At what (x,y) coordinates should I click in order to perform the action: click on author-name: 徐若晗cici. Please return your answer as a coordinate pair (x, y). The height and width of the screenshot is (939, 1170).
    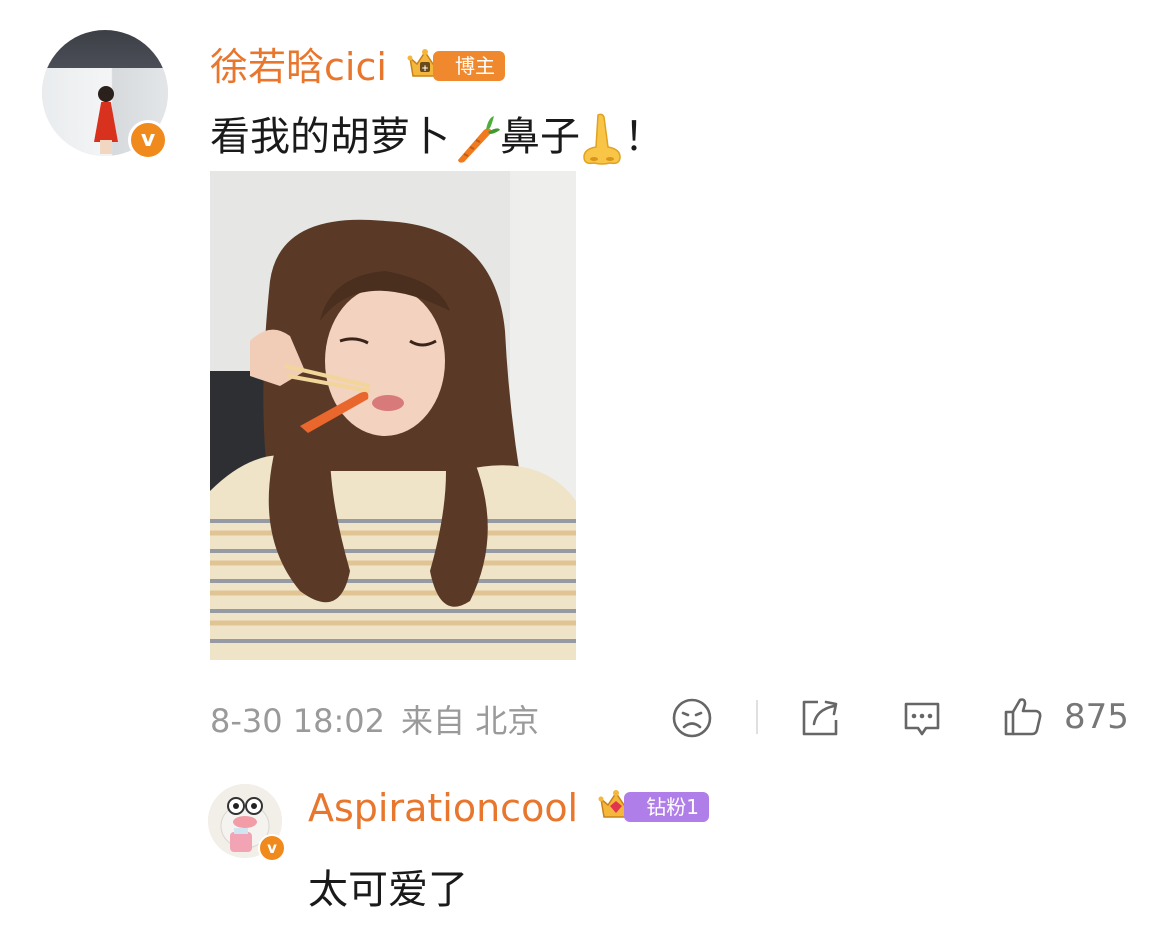
    Looking at the image, I should click on (298, 67).